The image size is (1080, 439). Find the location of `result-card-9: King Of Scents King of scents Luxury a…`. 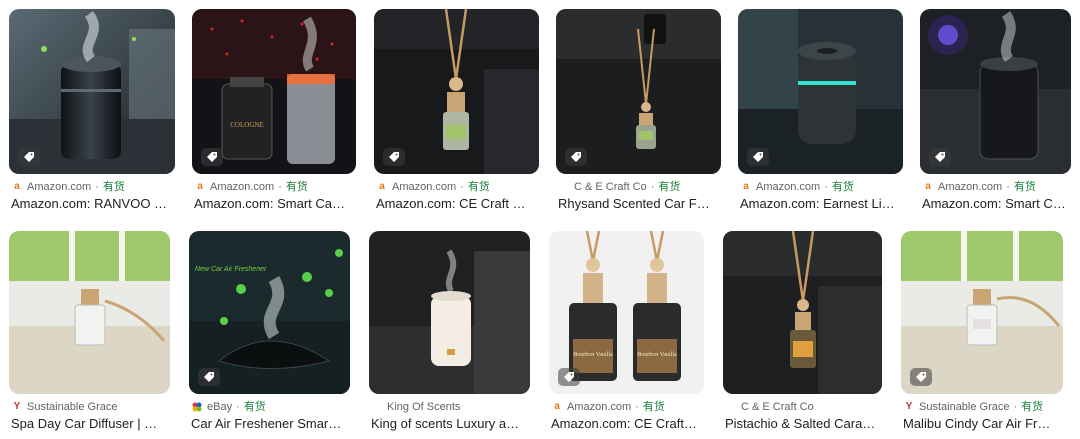

result-card-9: King Of Scents King of scents Luxury a… is located at coordinates (449, 333).